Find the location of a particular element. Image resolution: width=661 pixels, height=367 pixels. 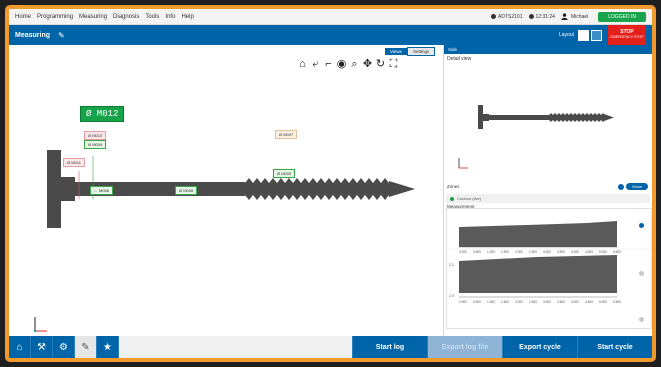

clock-icon is located at coordinates (531, 16).